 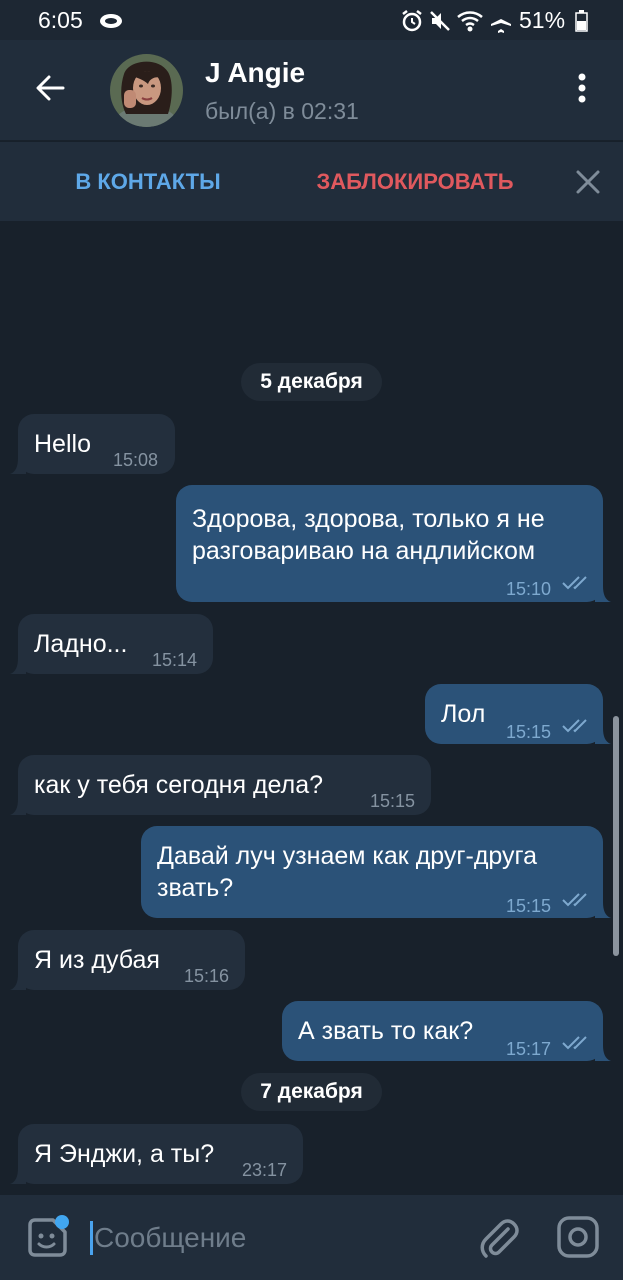 I want to click on chat-title: J Angie, so click(x=255, y=72).